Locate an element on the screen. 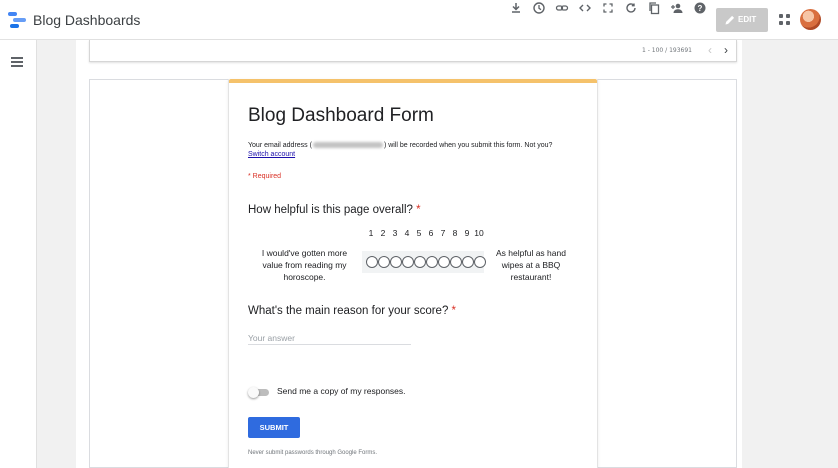 Image resolution: width=838 pixels, height=468 pixels. scale-number: 1 is located at coordinates (371, 233).